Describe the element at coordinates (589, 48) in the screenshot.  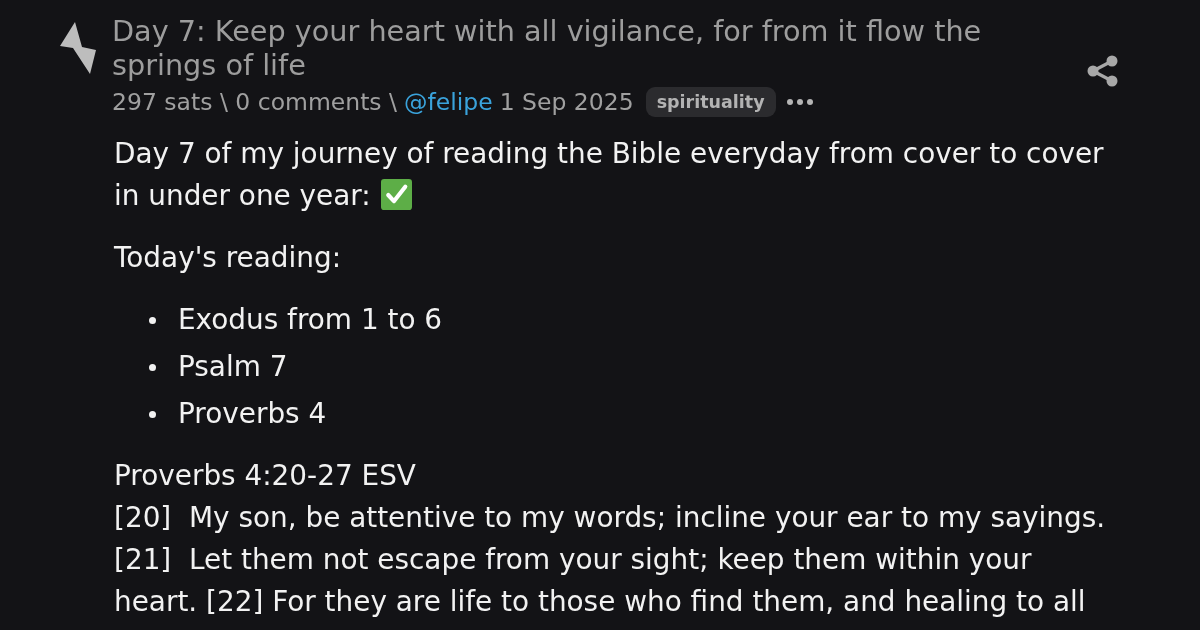
I see `post-title: Day 7: Keep your heart with all vigilance, for from it flow the springs of life` at that location.